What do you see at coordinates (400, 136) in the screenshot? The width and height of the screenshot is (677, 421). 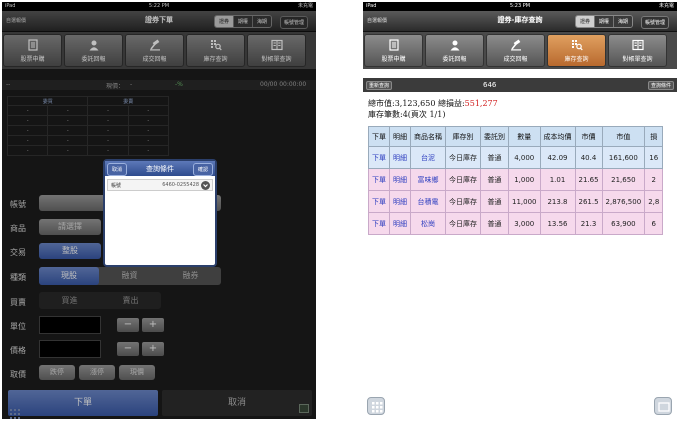 I see `col-header: 明細` at bounding box center [400, 136].